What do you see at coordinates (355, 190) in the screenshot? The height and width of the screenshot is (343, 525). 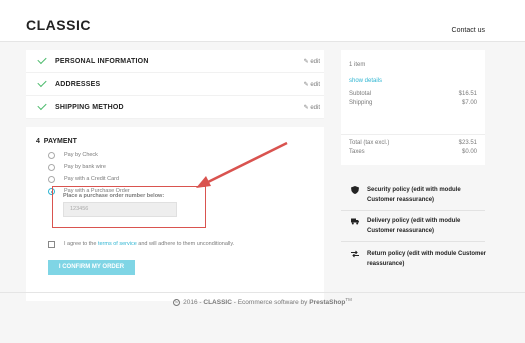 I see `shield-icon` at bounding box center [355, 190].